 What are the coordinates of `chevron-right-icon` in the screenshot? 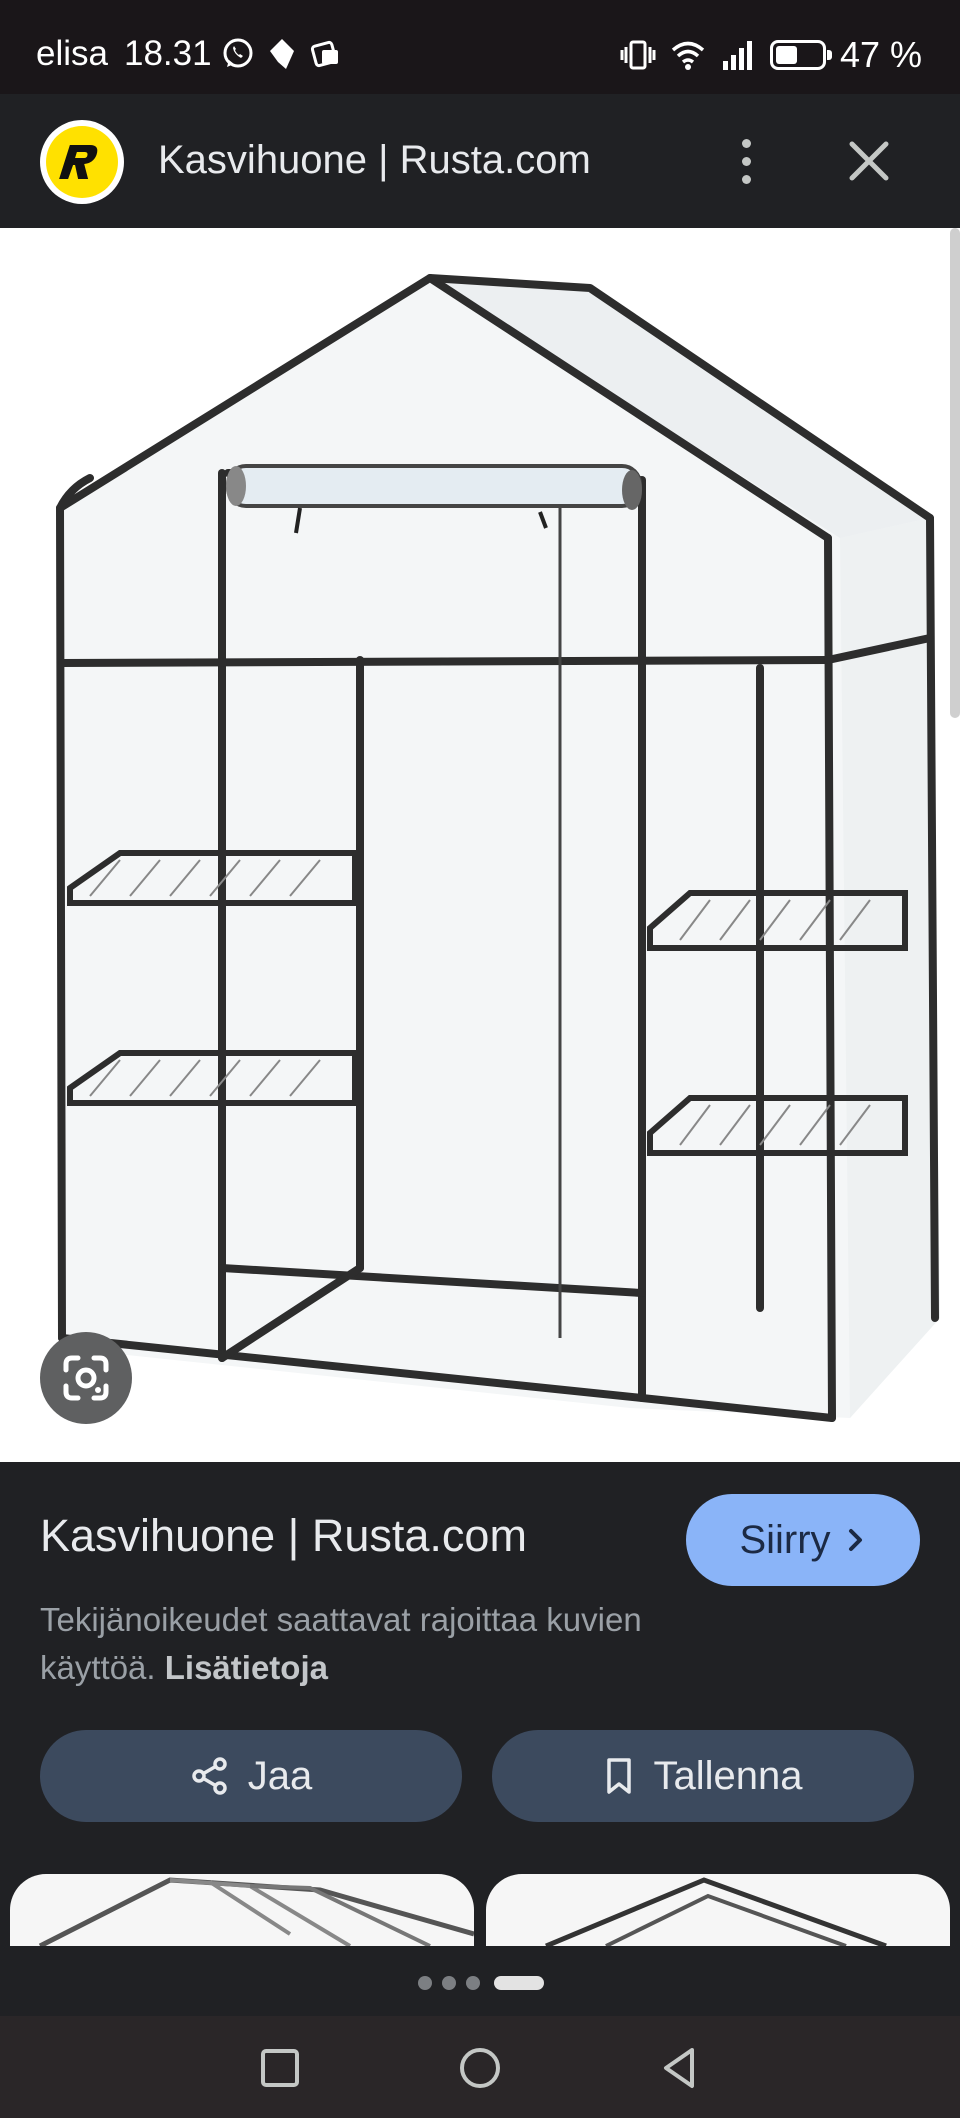 It's located at (855, 1540).